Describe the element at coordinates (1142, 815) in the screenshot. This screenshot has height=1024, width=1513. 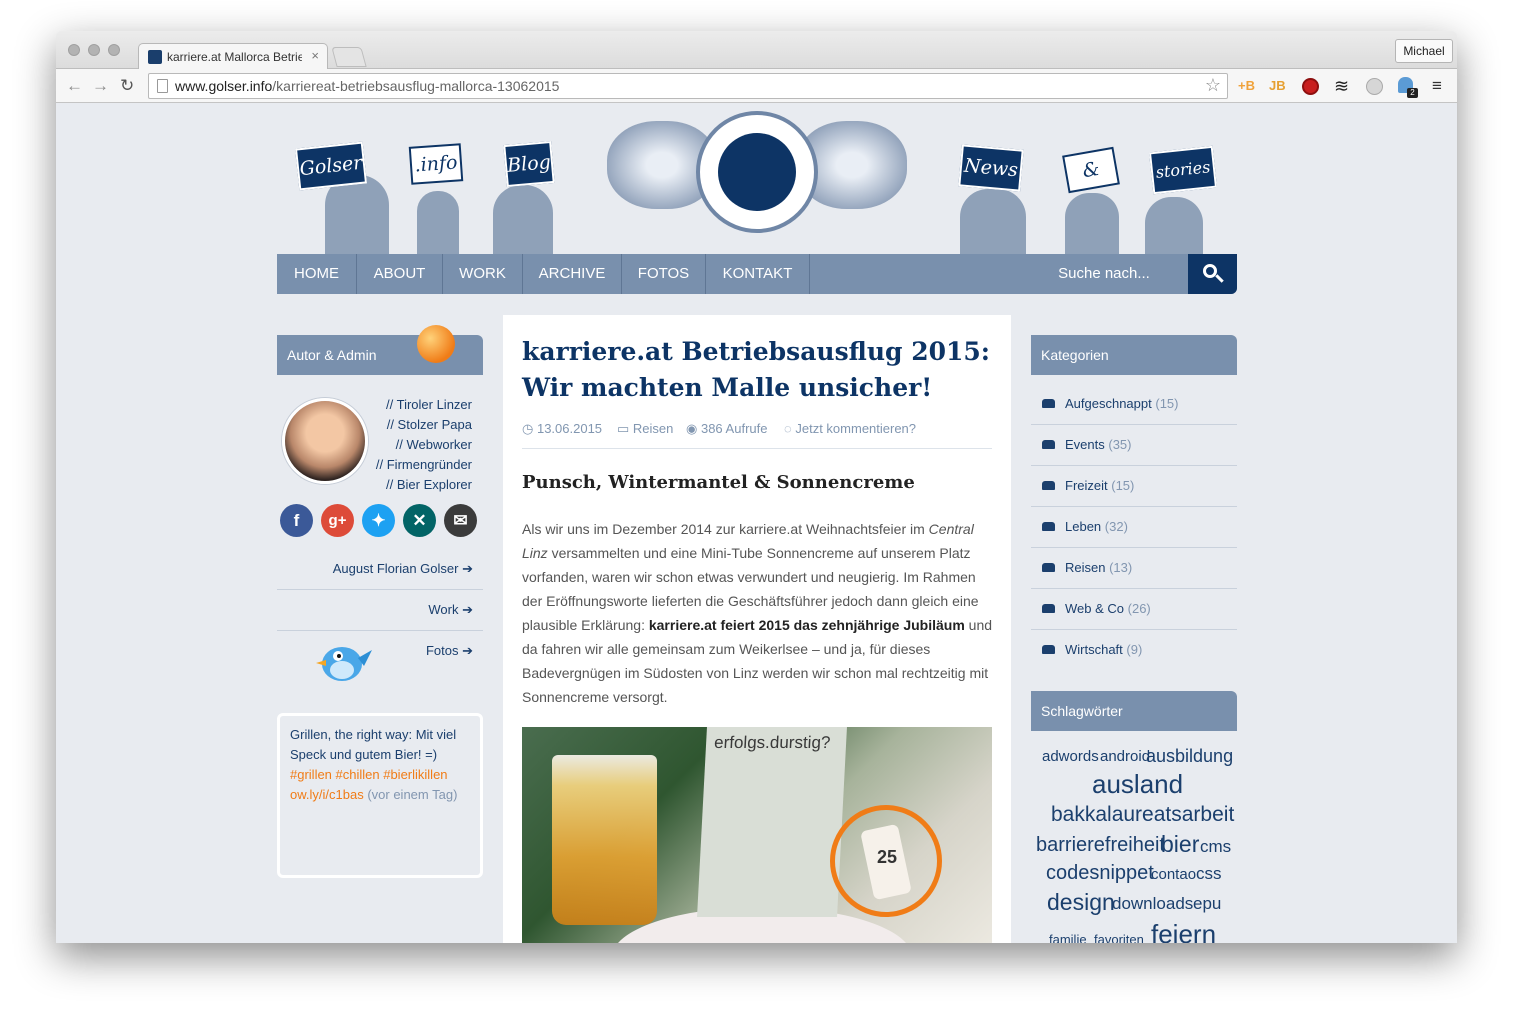
I see `tag-link: bakkalaureatsarbeit` at that location.